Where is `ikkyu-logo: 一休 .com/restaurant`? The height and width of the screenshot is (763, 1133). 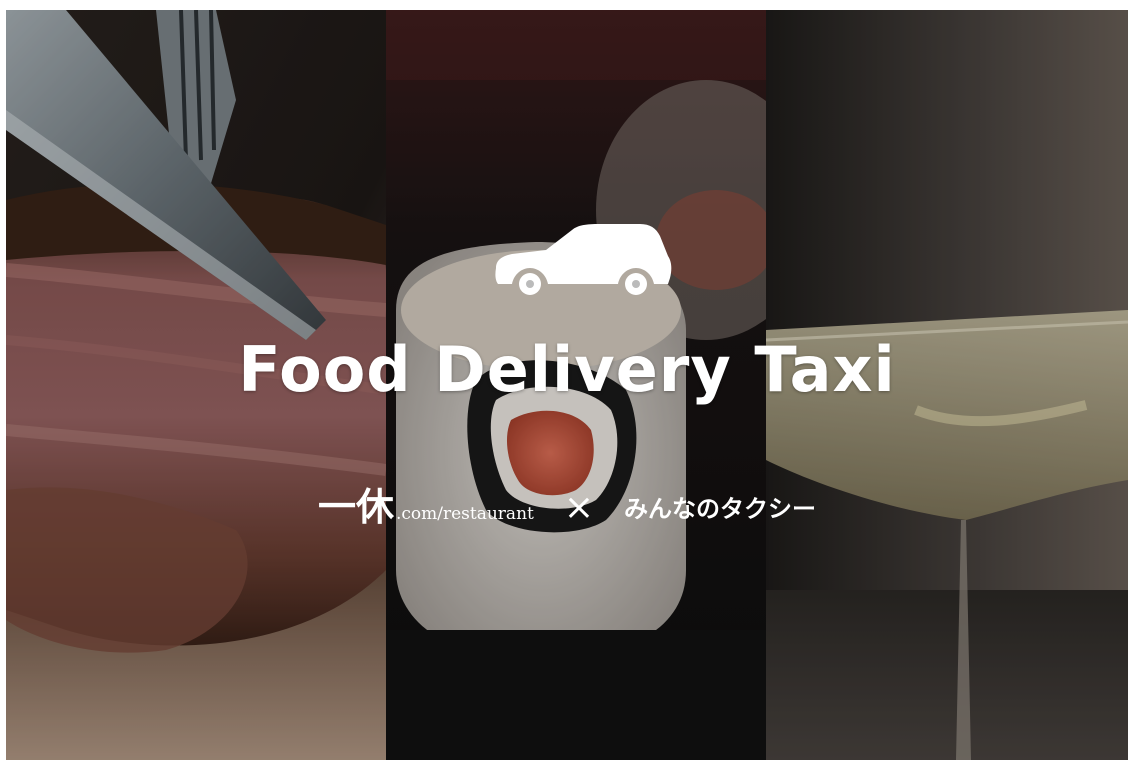
ikkyu-logo: 一休 .com/restaurant is located at coordinates (426, 507).